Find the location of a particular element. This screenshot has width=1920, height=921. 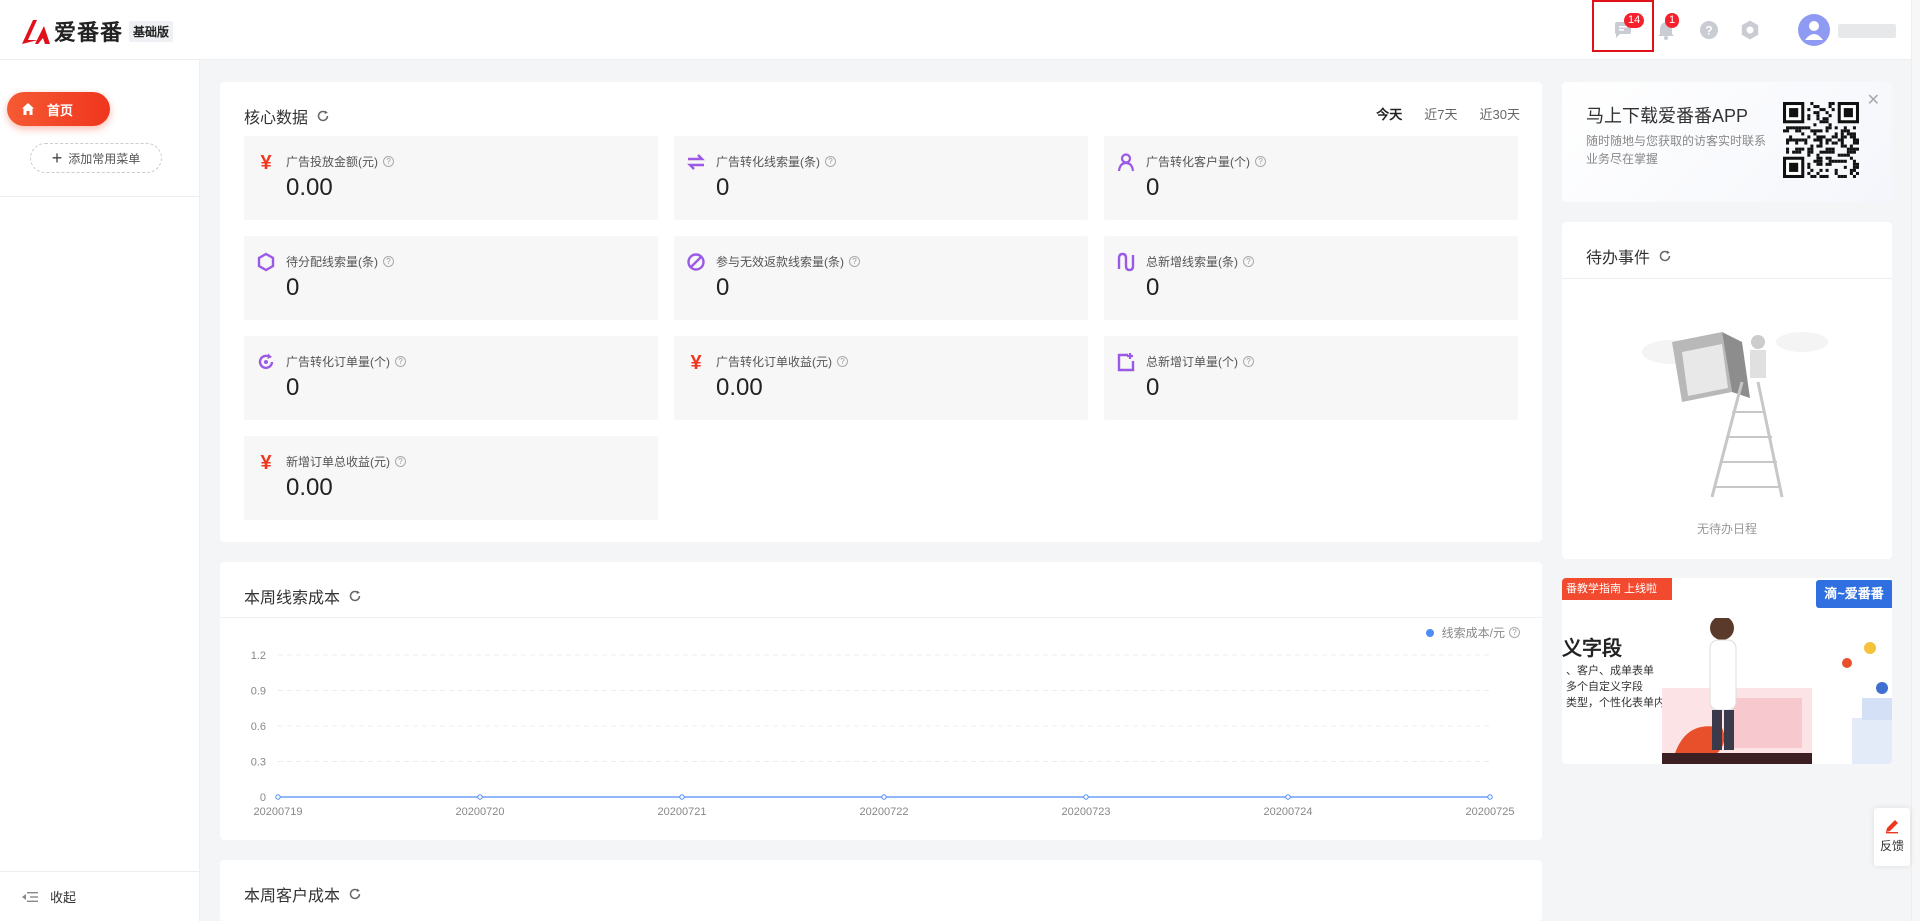

new-order-icon is located at coordinates (1126, 362).